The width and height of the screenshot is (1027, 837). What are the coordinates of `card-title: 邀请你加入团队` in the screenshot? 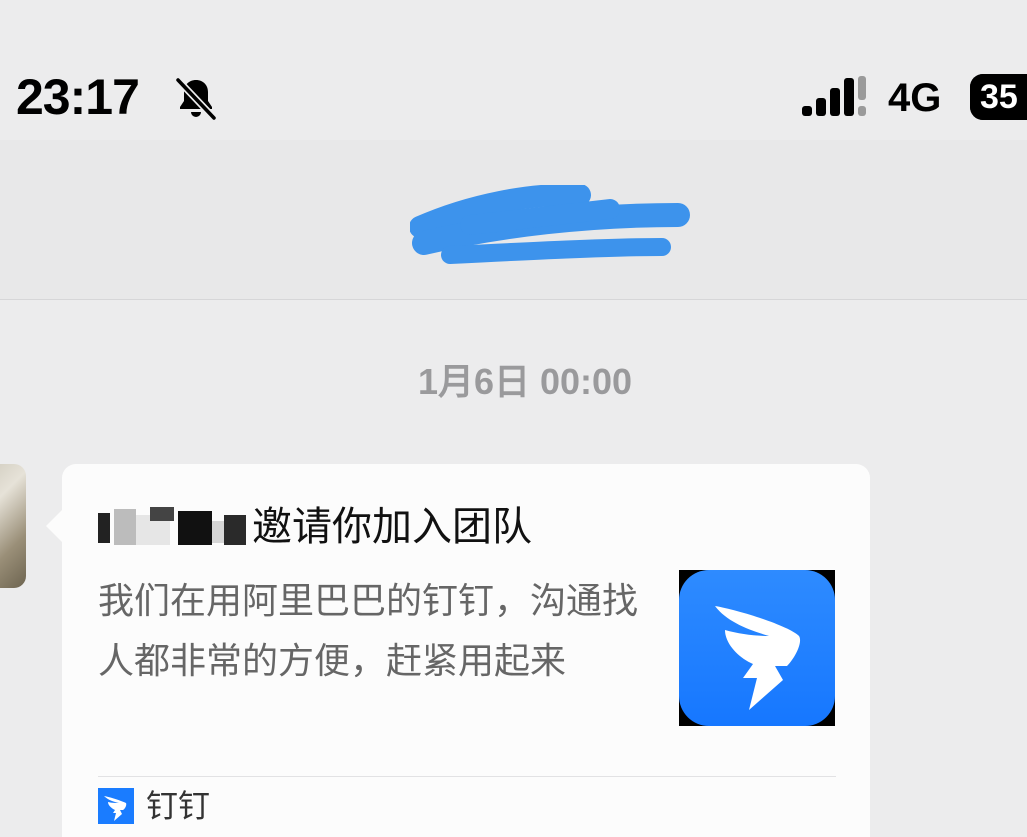 It's located at (392, 527).